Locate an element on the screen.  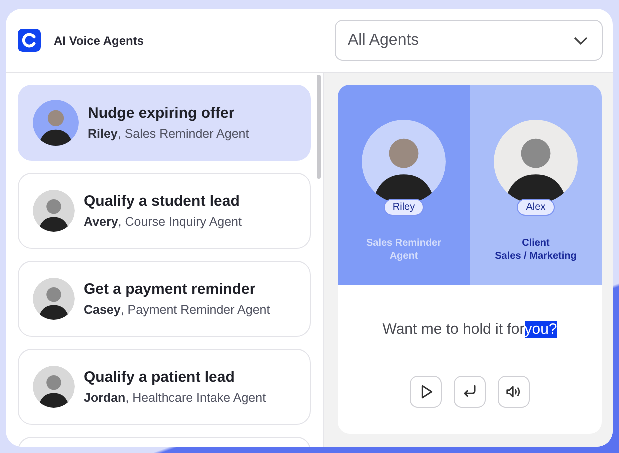
speaker-role: Client is located at coordinates (536, 243).